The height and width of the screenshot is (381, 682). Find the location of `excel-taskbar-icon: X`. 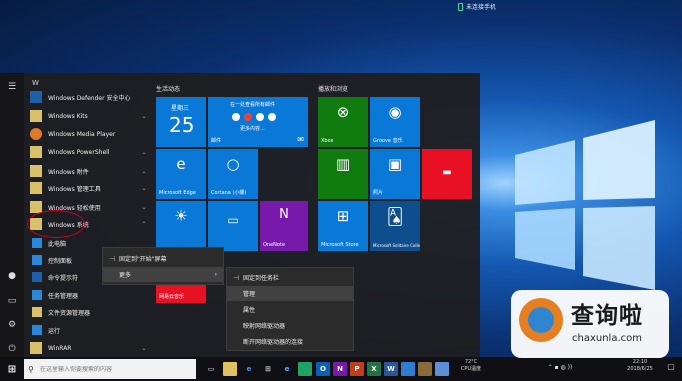

excel-taskbar-icon: X is located at coordinates (374, 369).